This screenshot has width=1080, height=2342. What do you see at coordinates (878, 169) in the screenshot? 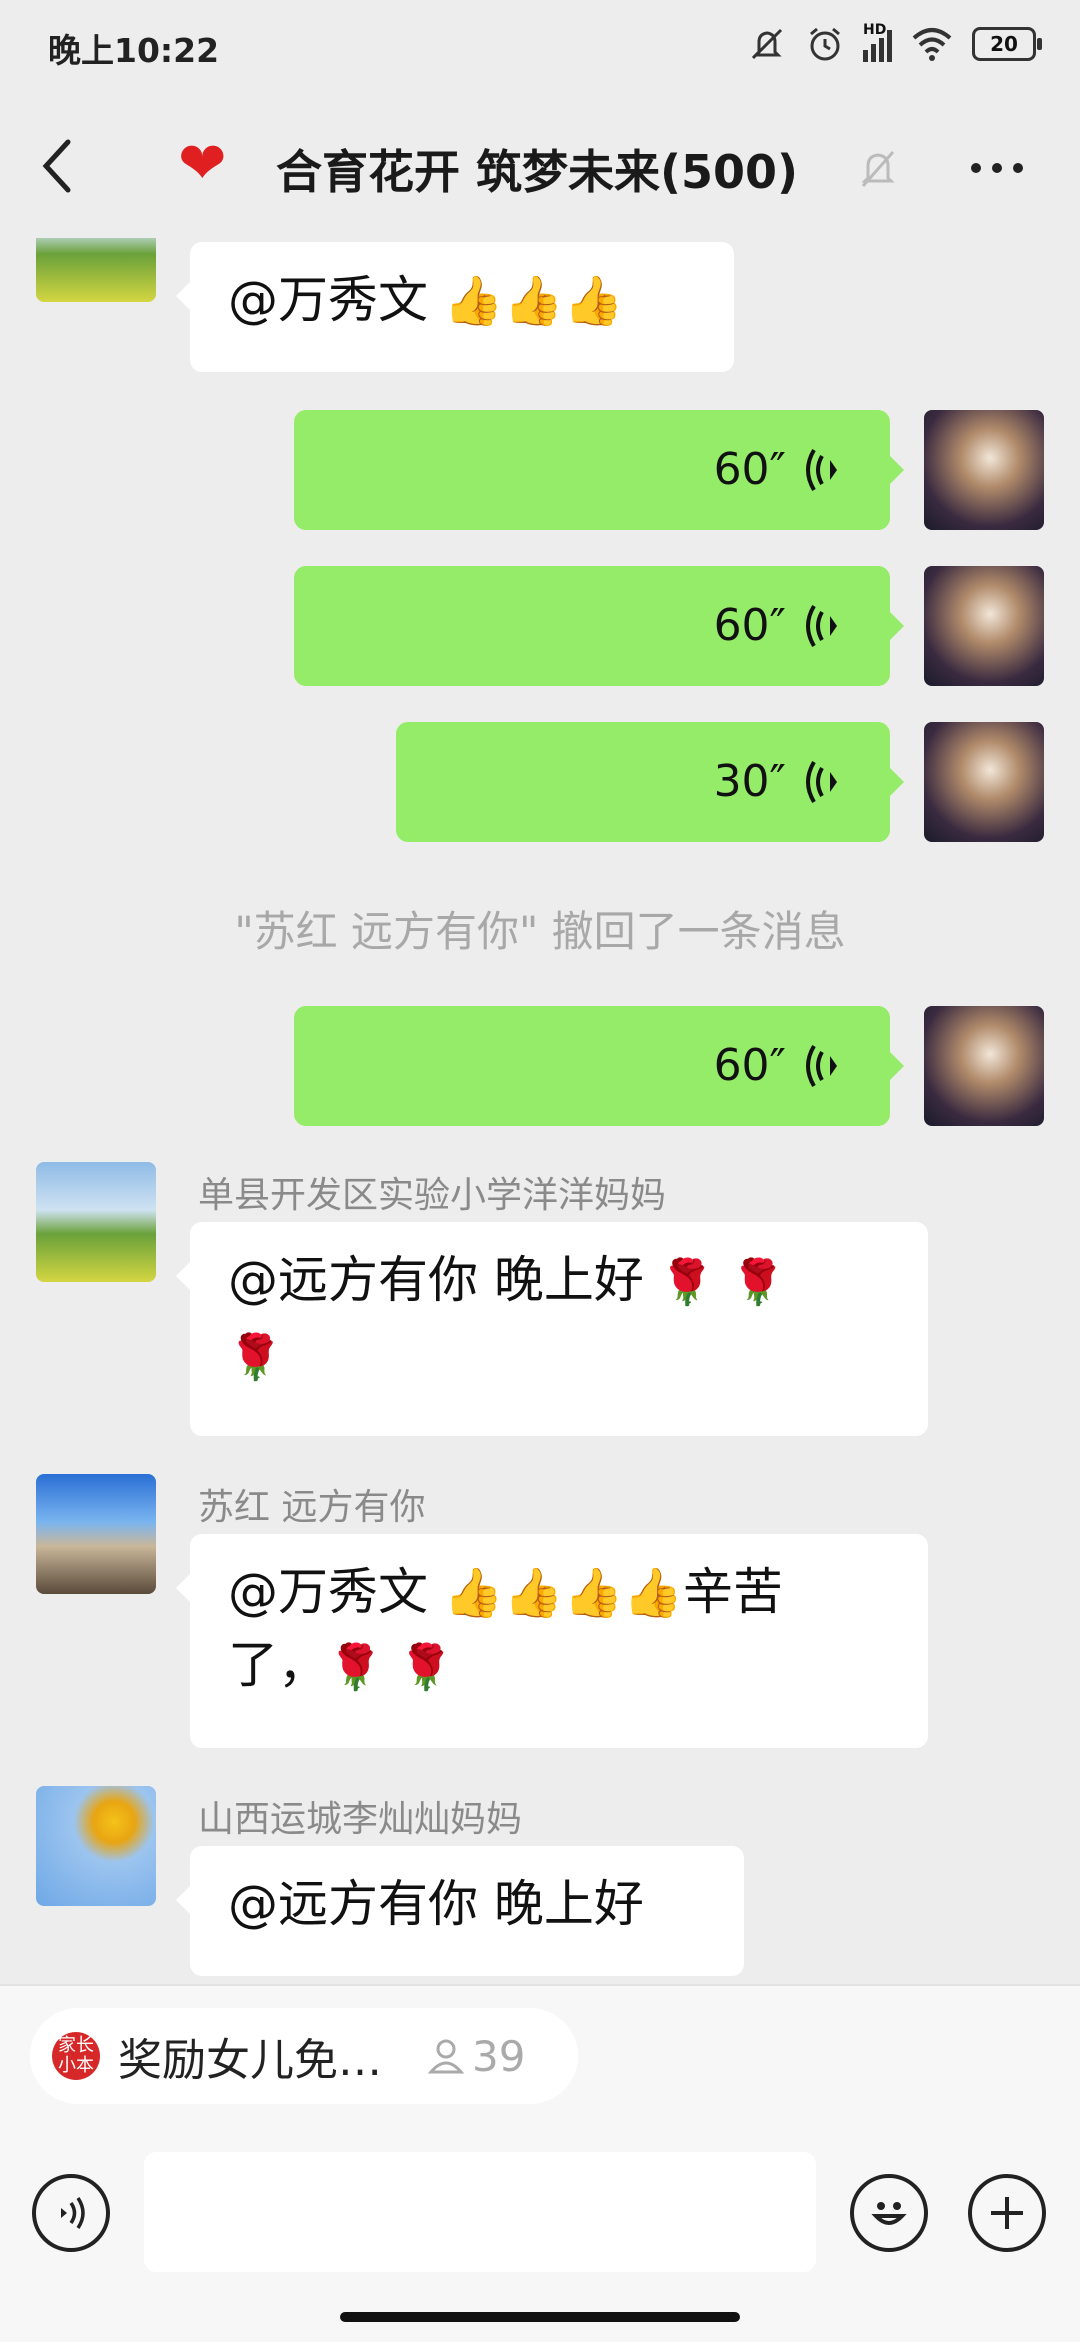
I see `muted-bell-icon` at bounding box center [878, 169].